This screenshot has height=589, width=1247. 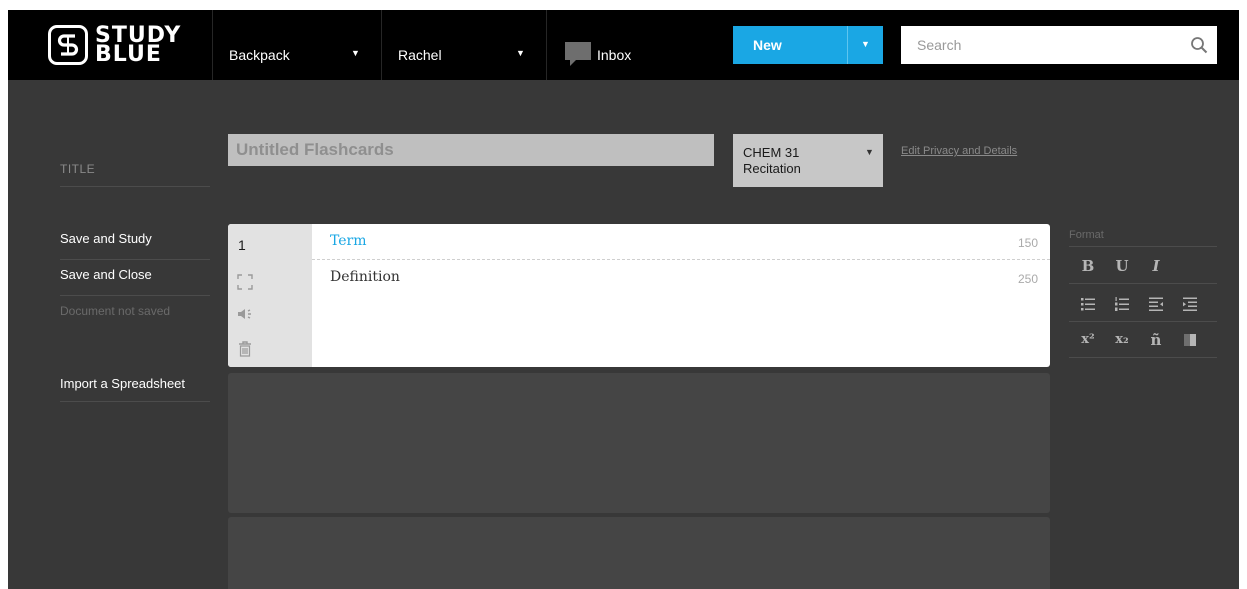 What do you see at coordinates (259, 55) in the screenshot?
I see `backpack-label: Backpack` at bounding box center [259, 55].